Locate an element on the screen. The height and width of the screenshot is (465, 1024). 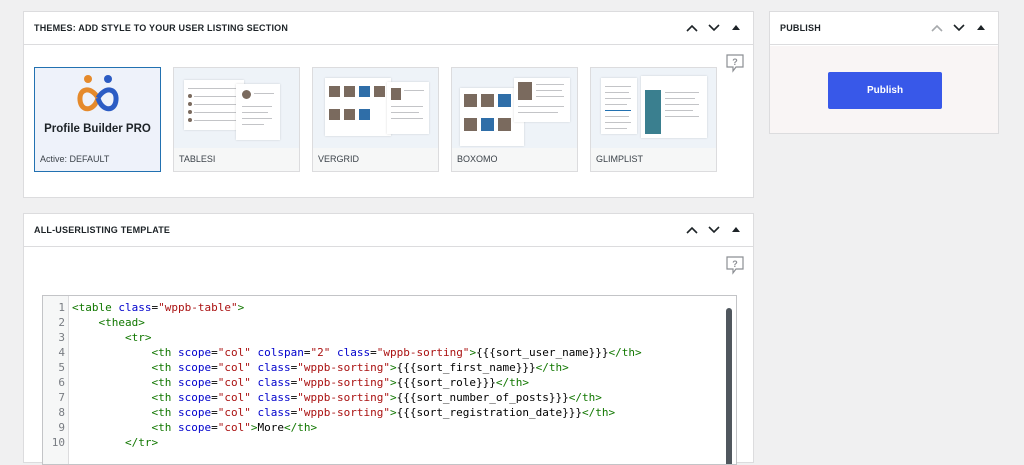
code-line: 2 <thead> is located at coordinates (93, 322).